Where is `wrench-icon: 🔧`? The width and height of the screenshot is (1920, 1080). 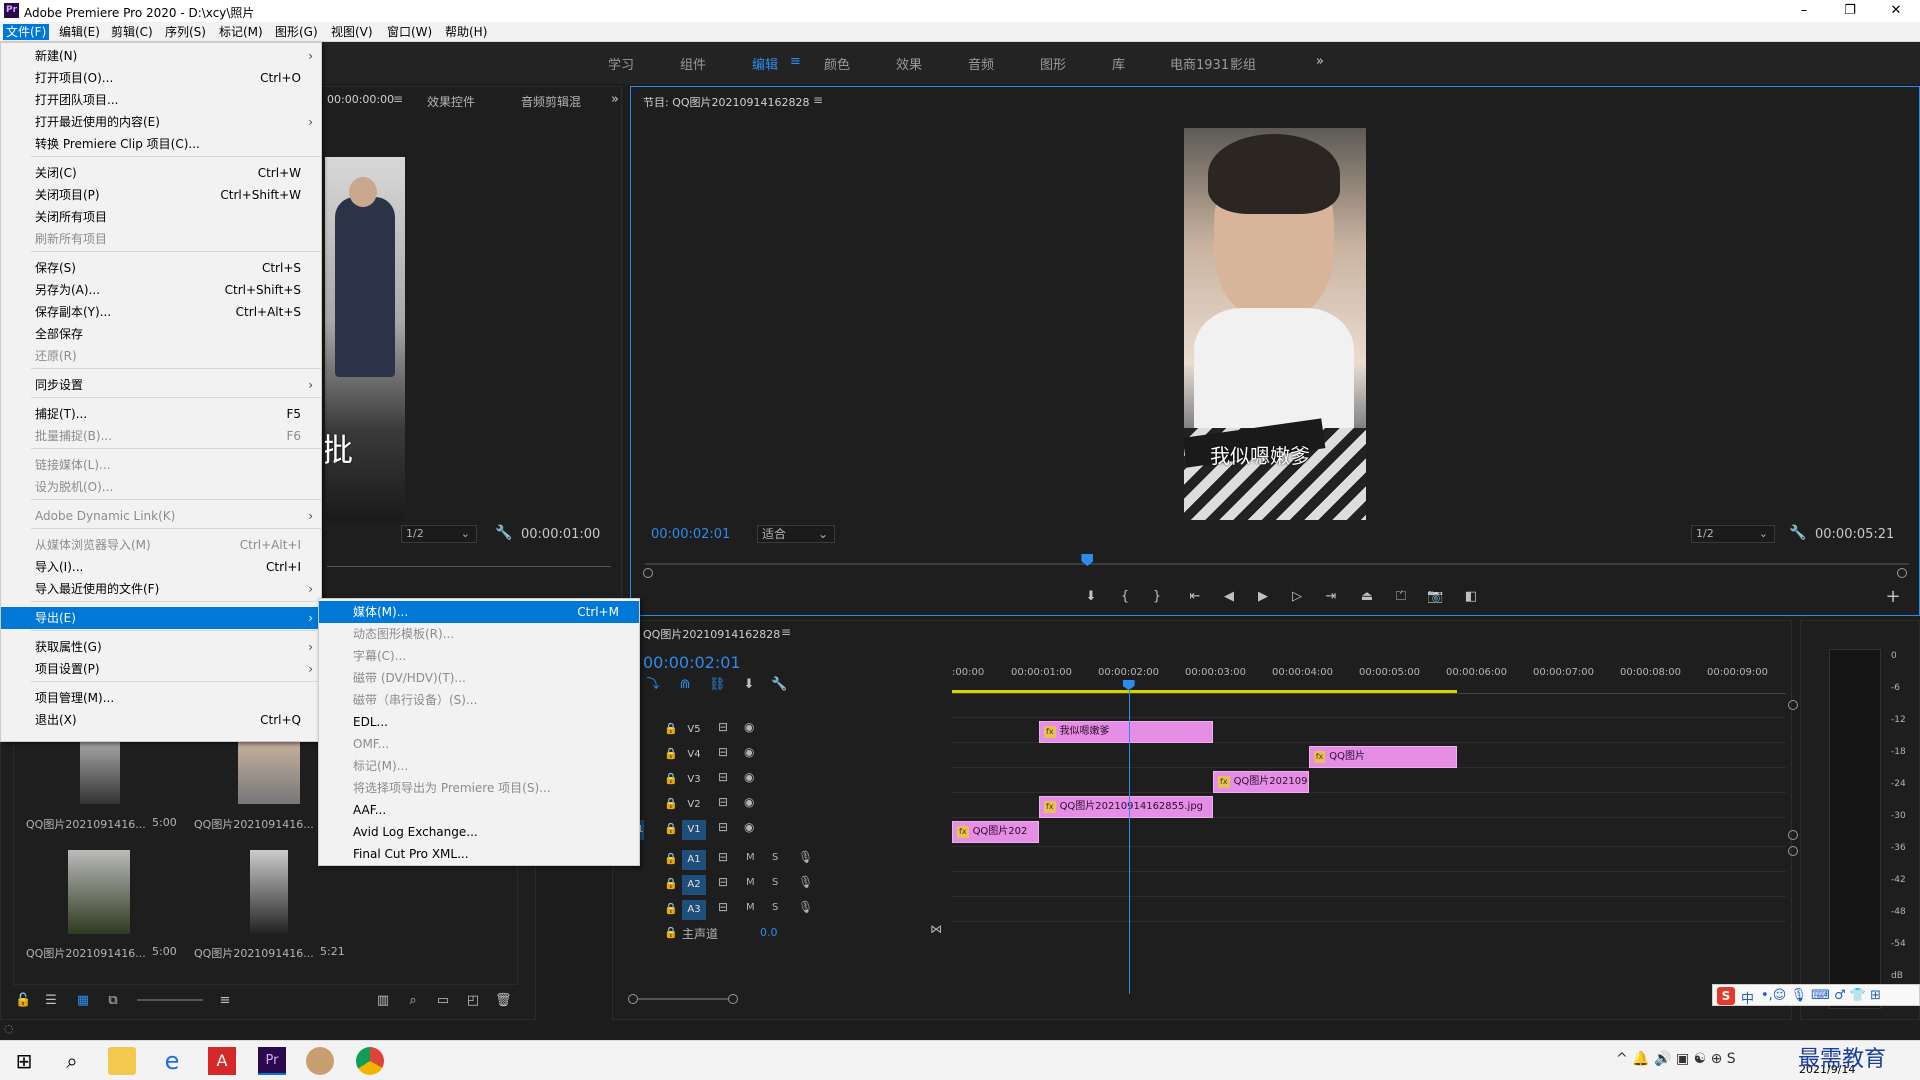
wrench-icon: 🔧 is located at coordinates (503, 533).